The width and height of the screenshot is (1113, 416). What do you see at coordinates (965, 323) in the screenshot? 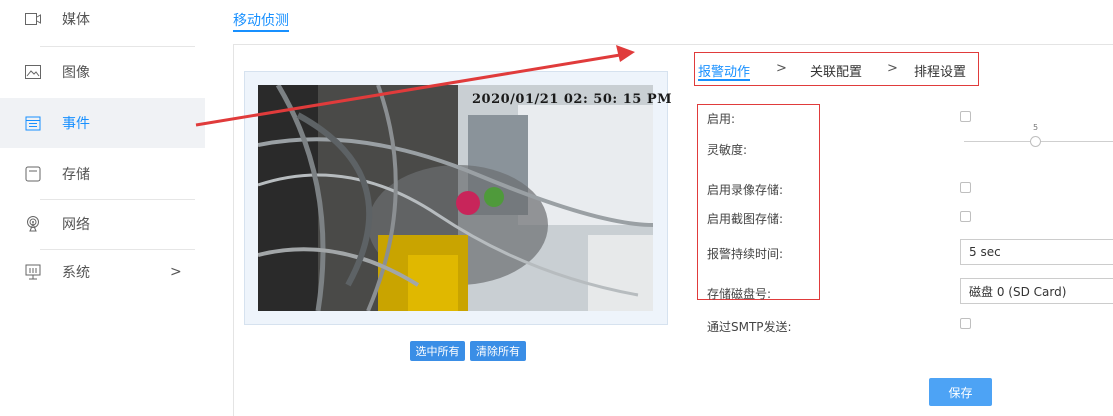
I see `smtp-send-checkbox` at bounding box center [965, 323].